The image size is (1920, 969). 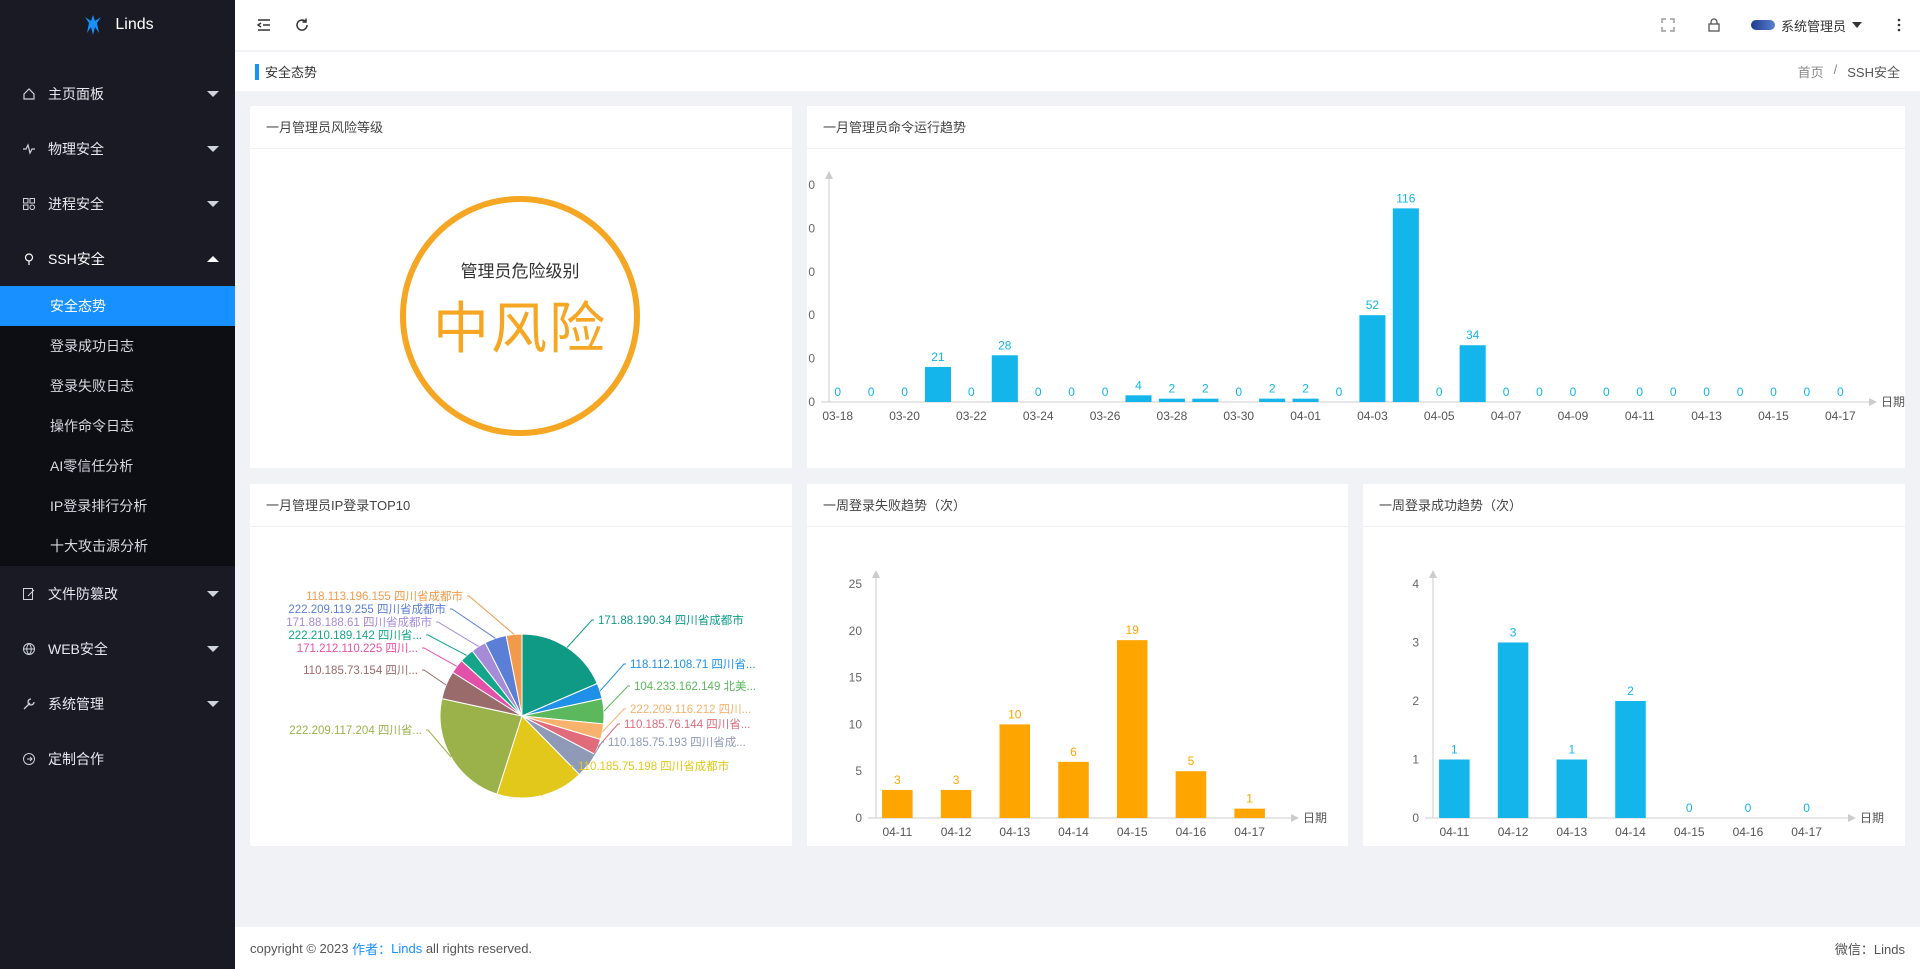 I want to click on risk-panel: 一月管理员风险等级 管理员危险级别 中风险, so click(x=521, y=287).